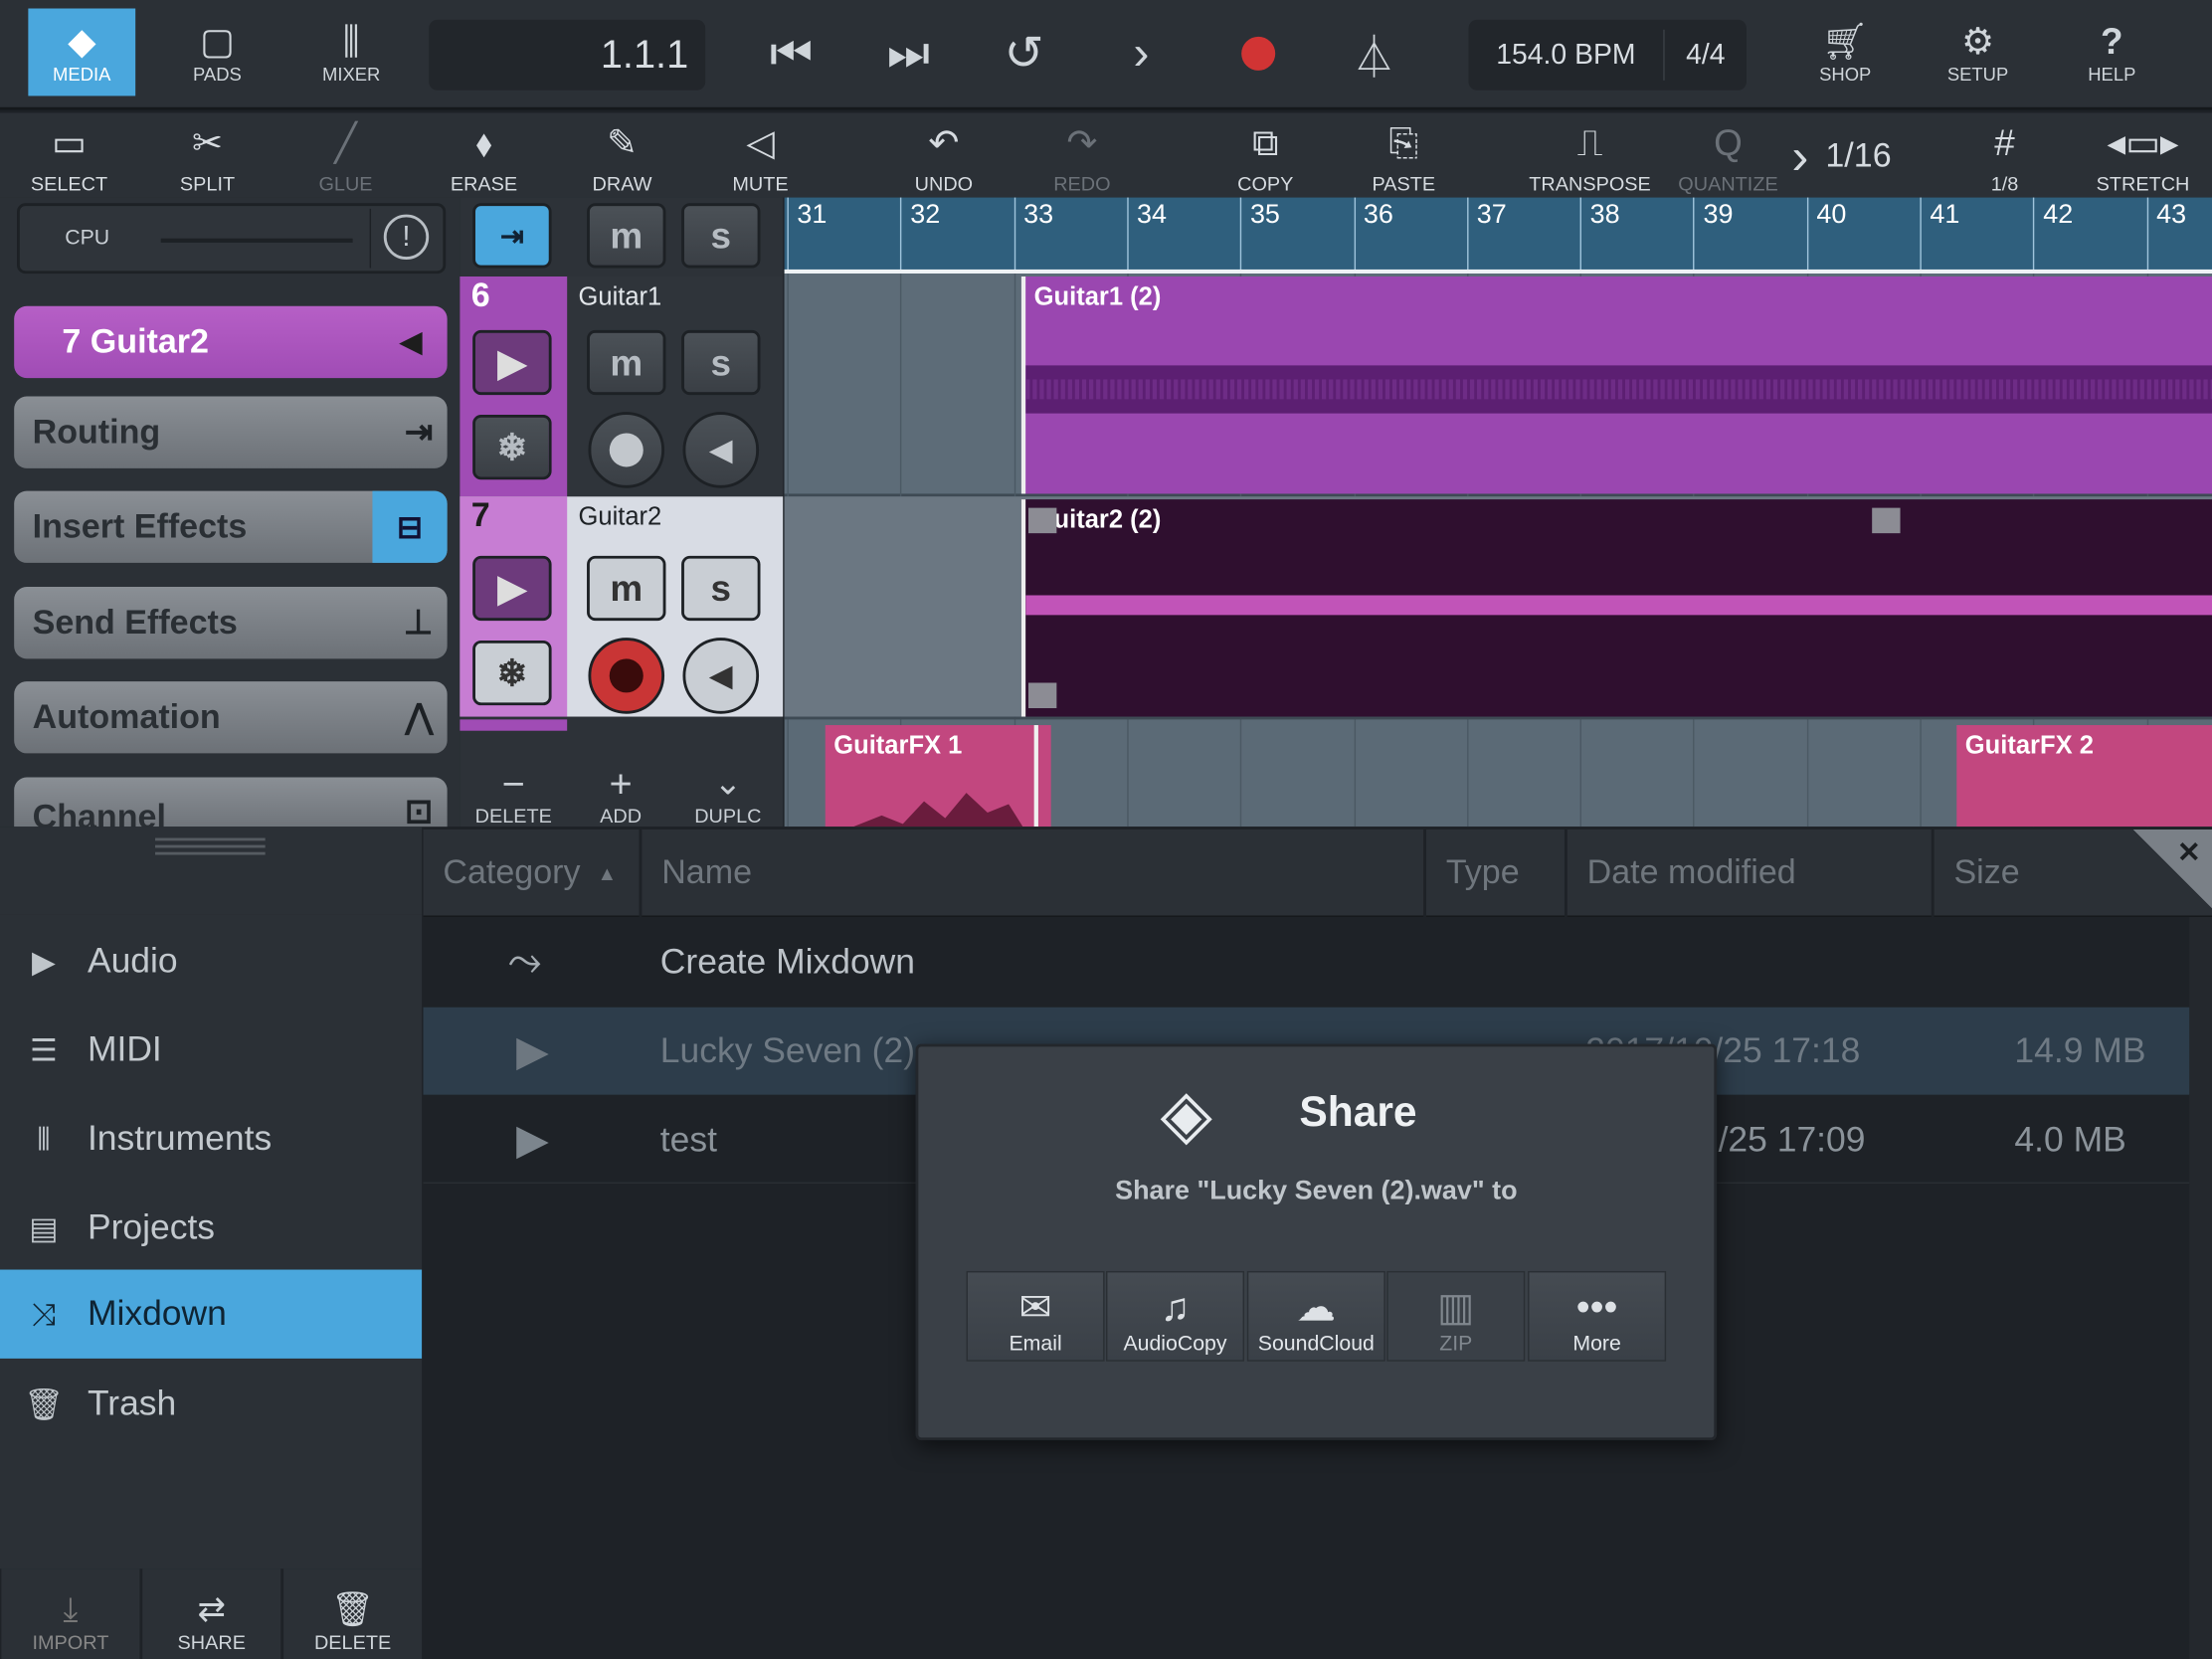 The height and width of the screenshot is (1659, 2212). Describe the element at coordinates (2080, 1050) in the screenshot. I see `file-size: 14.9 MB` at that location.